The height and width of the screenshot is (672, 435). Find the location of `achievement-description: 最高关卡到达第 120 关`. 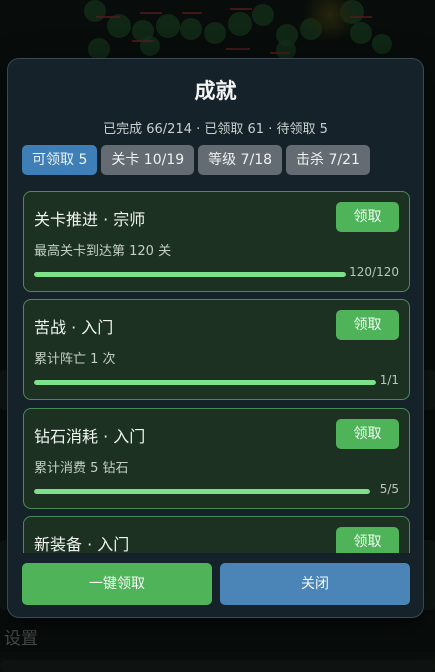

achievement-description: 最高关卡到达第 120 关 is located at coordinates (103, 251).